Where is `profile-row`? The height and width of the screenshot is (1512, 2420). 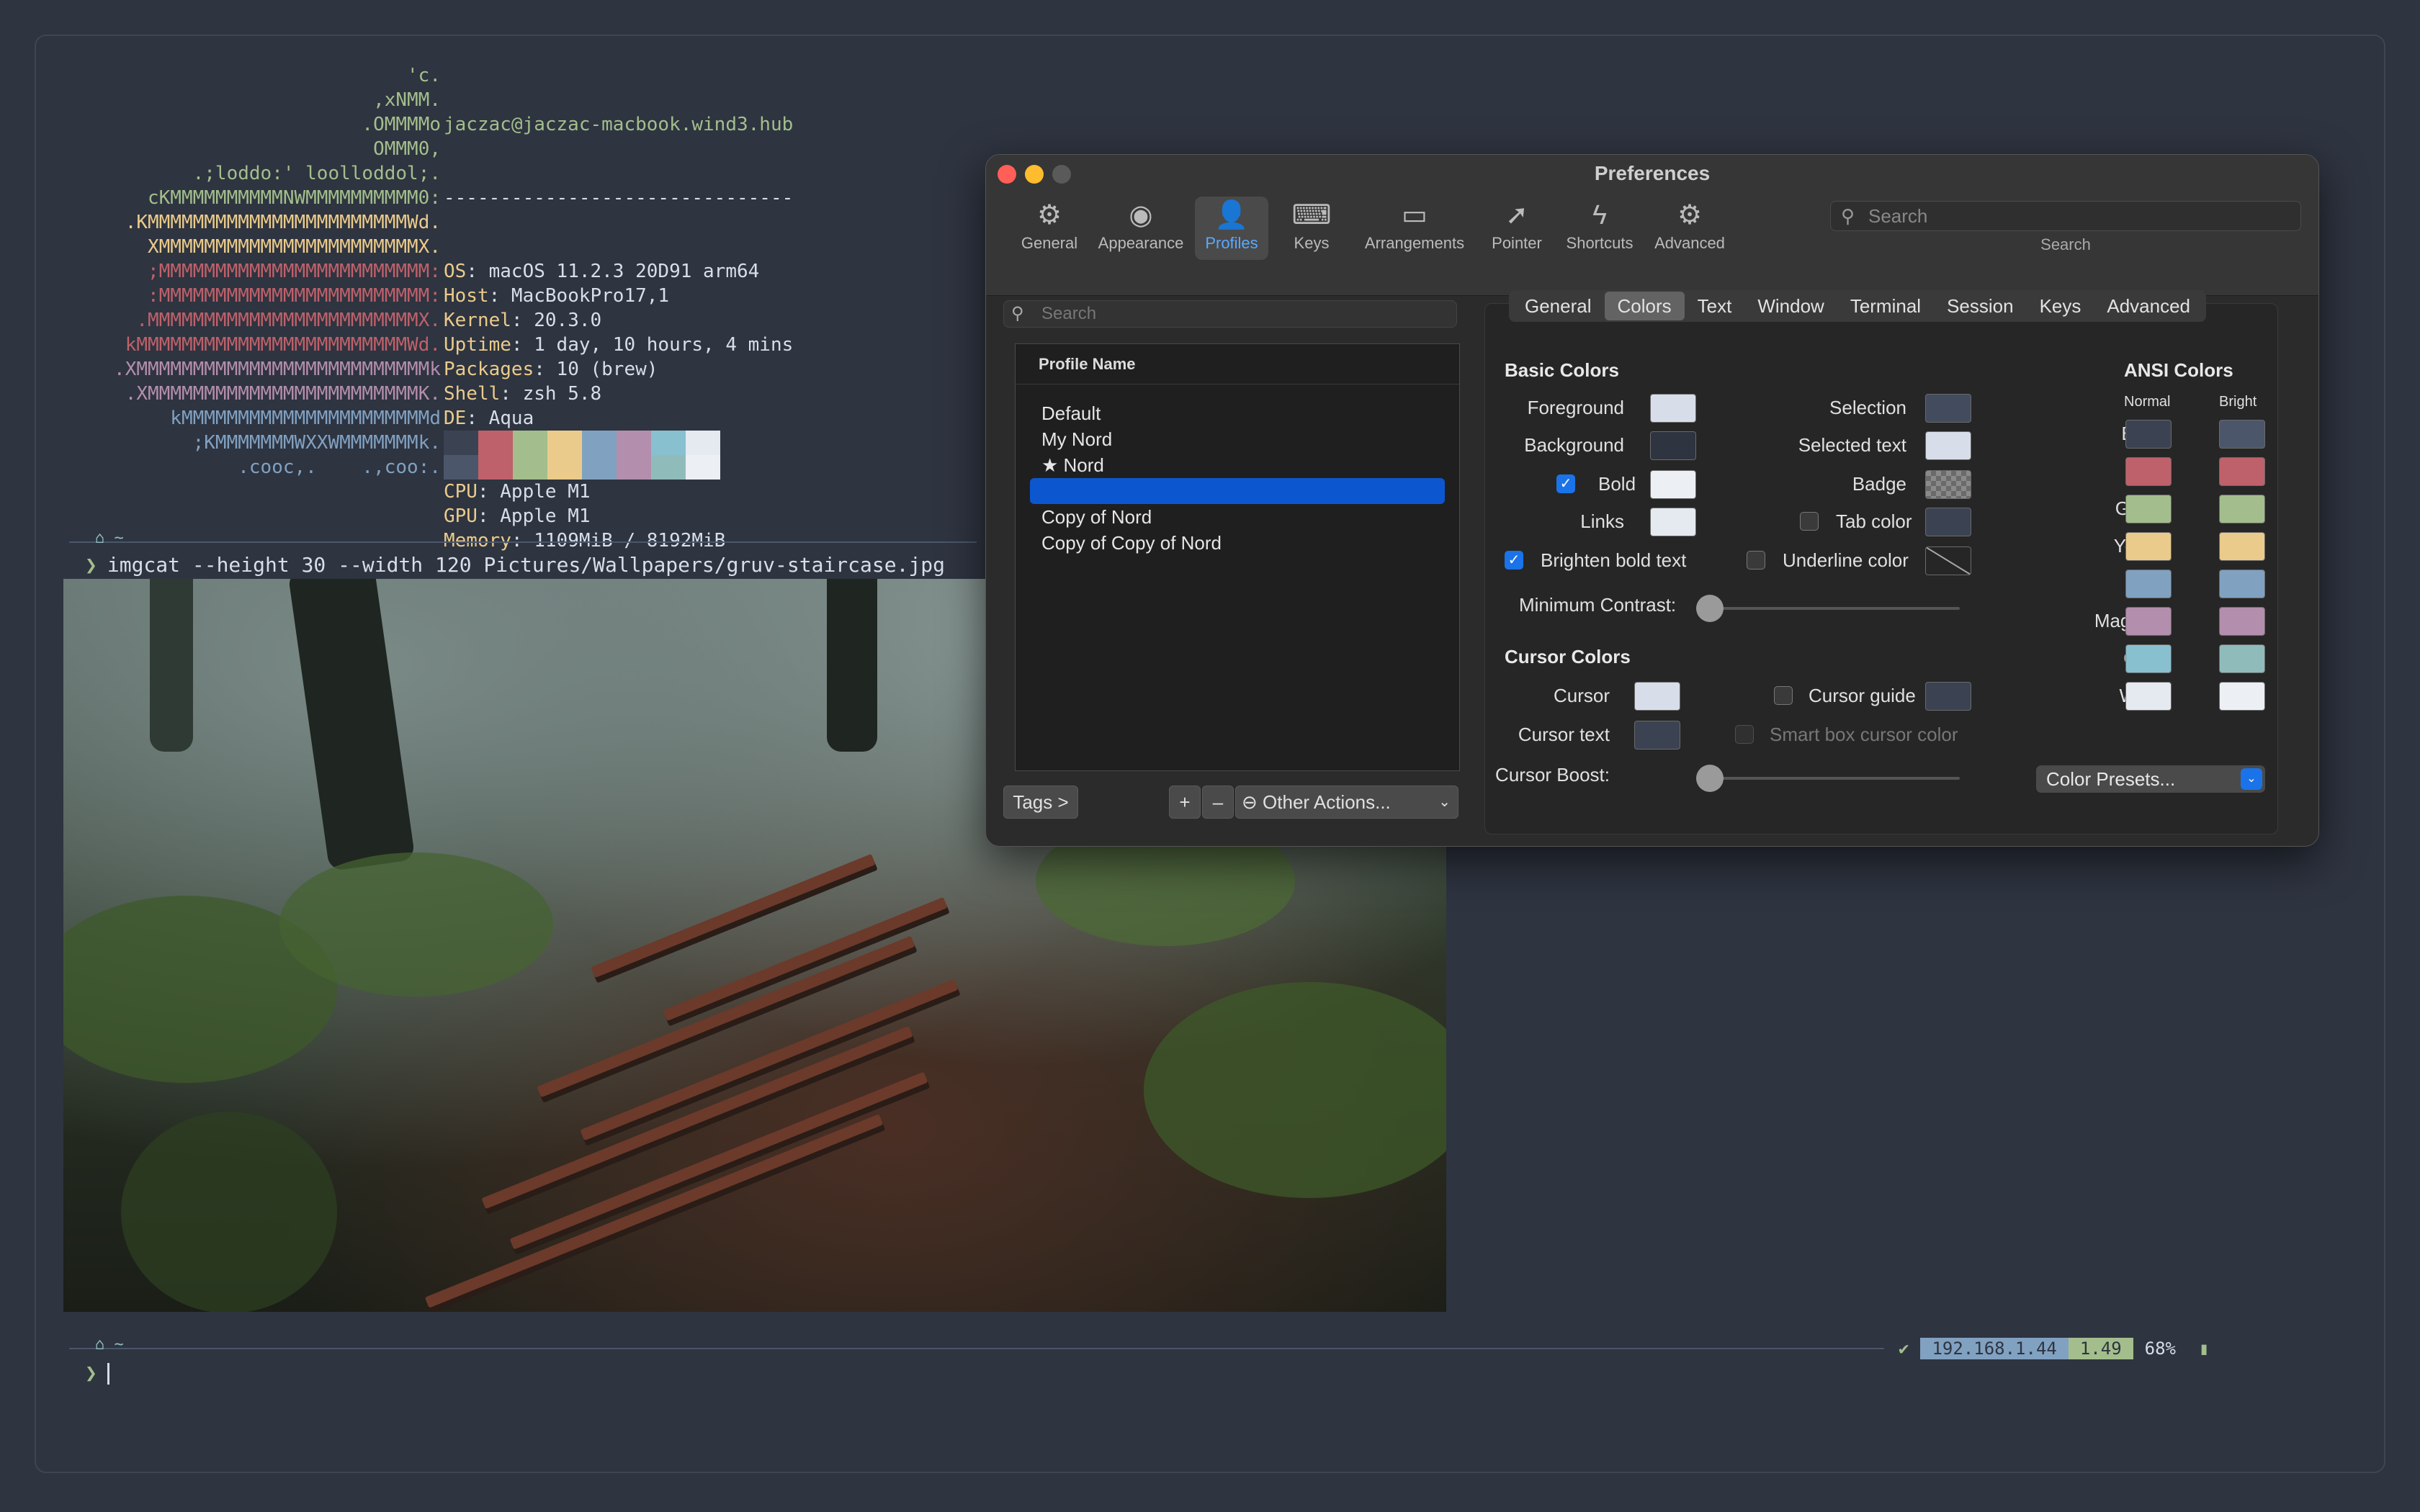
profile-row is located at coordinates (1237, 491).